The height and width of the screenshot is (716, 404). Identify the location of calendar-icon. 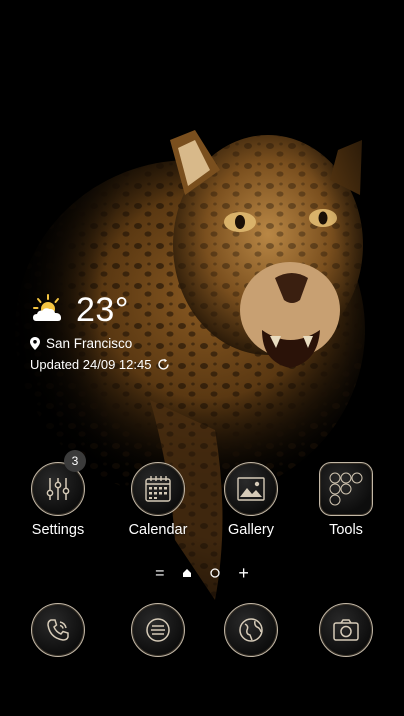
(158, 489).